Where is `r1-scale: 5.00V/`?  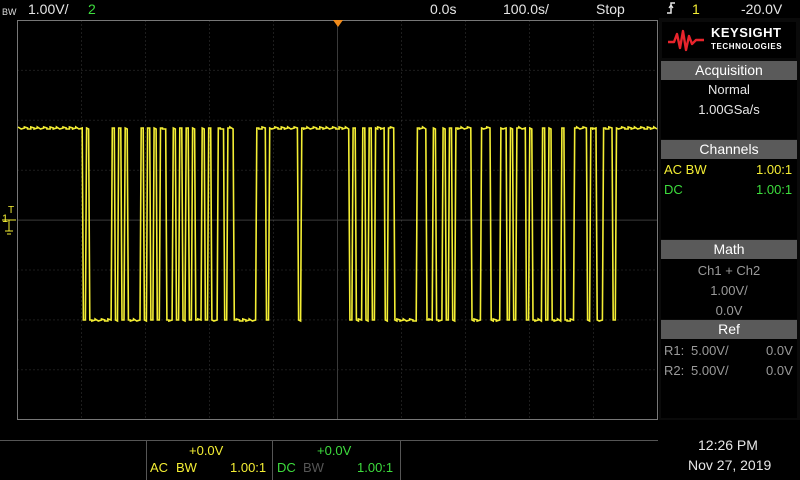 r1-scale: 5.00V/ is located at coordinates (710, 350).